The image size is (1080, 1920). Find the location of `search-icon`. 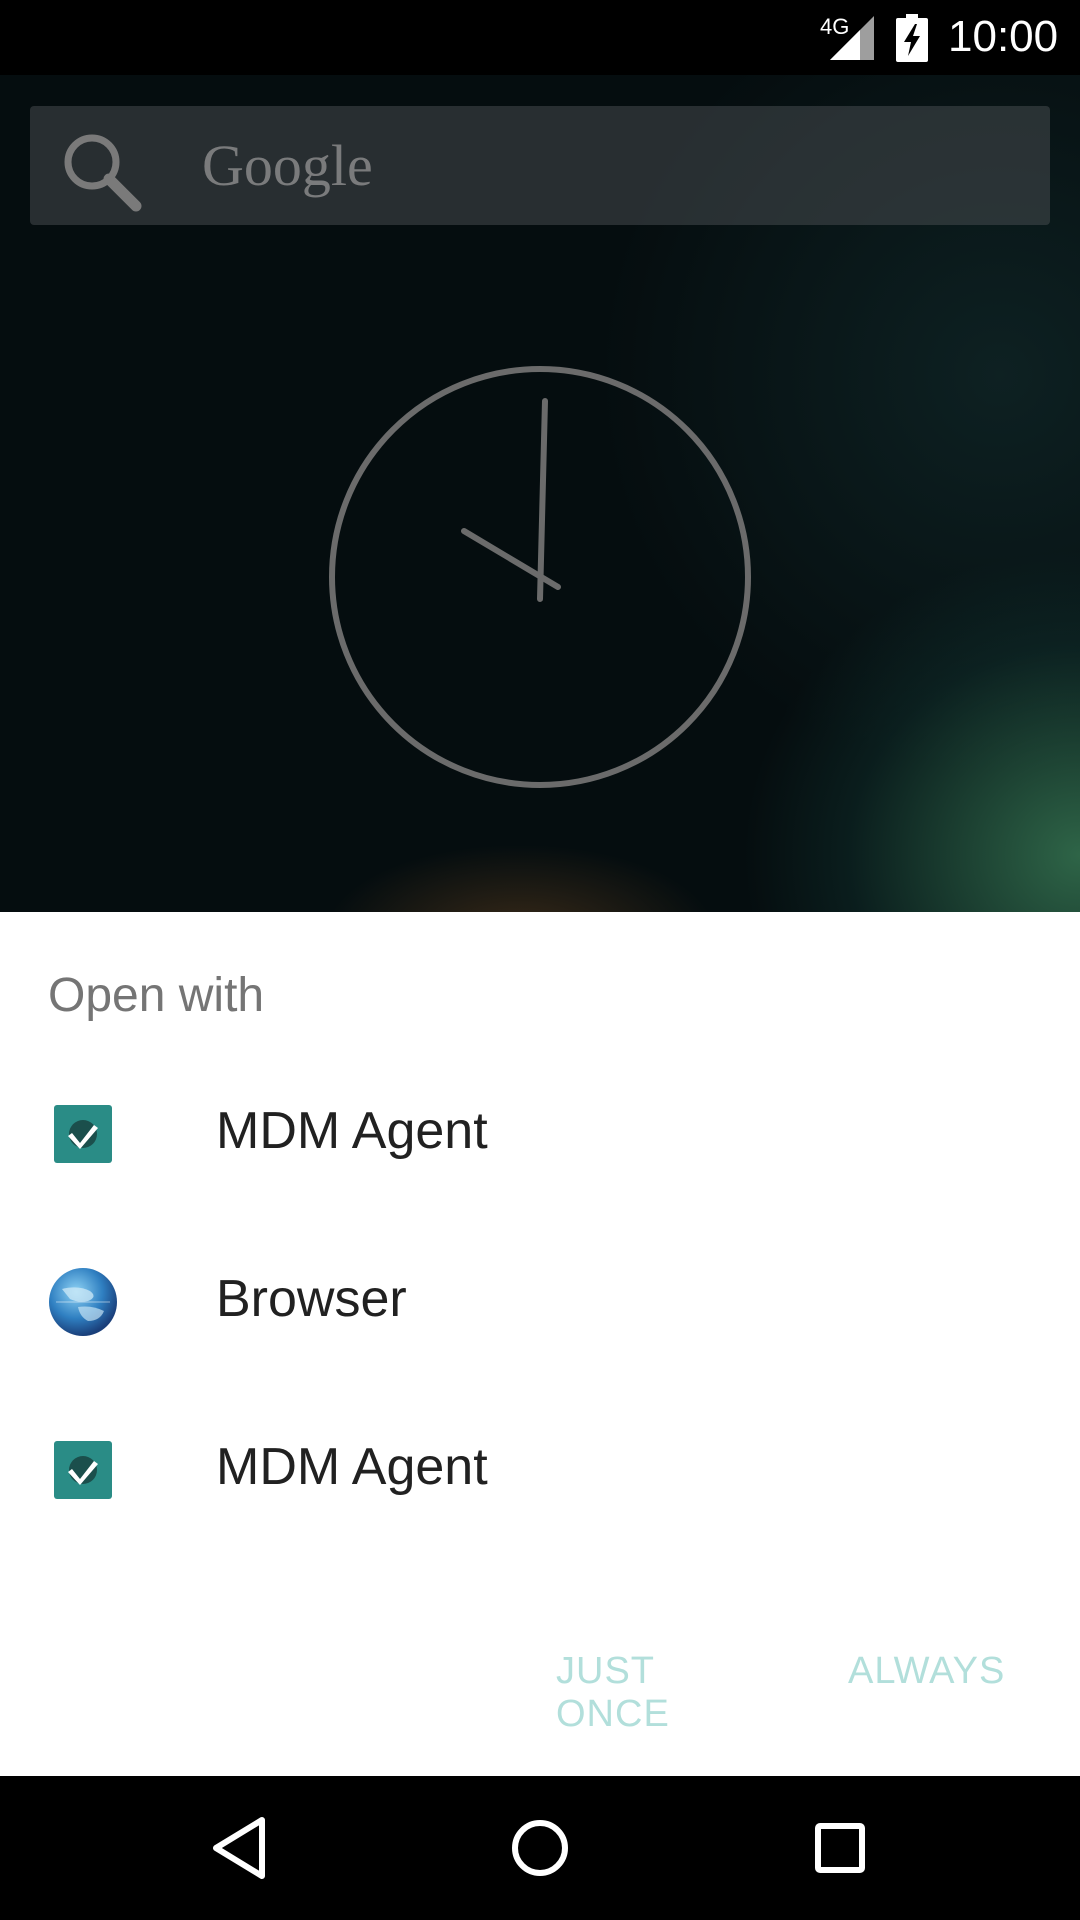

search-icon is located at coordinates (103, 173).